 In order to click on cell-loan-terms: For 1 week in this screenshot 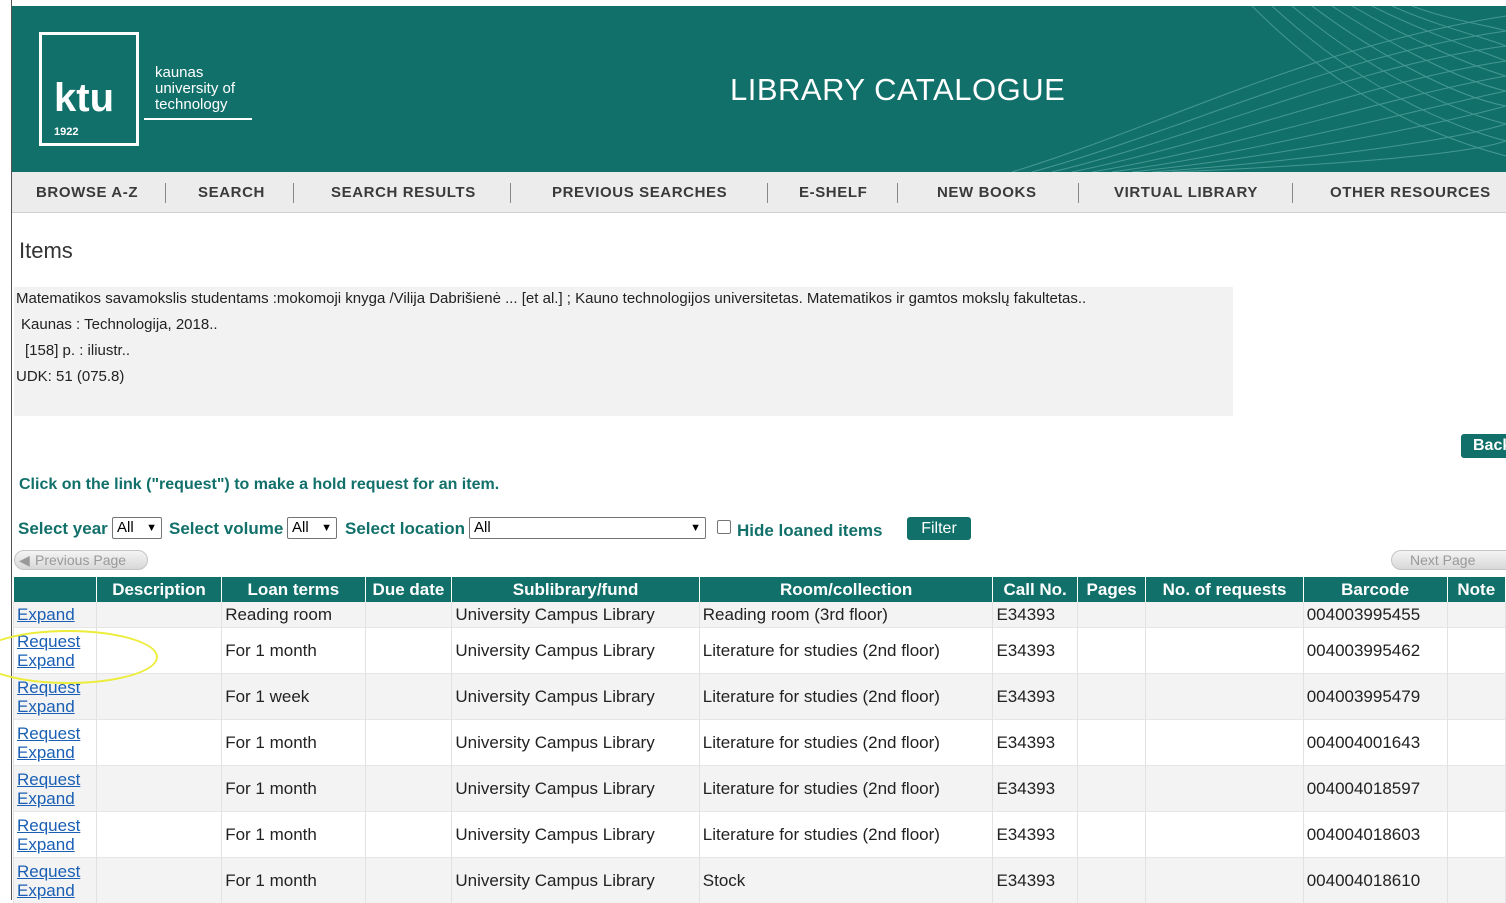, I will do `click(293, 697)`.